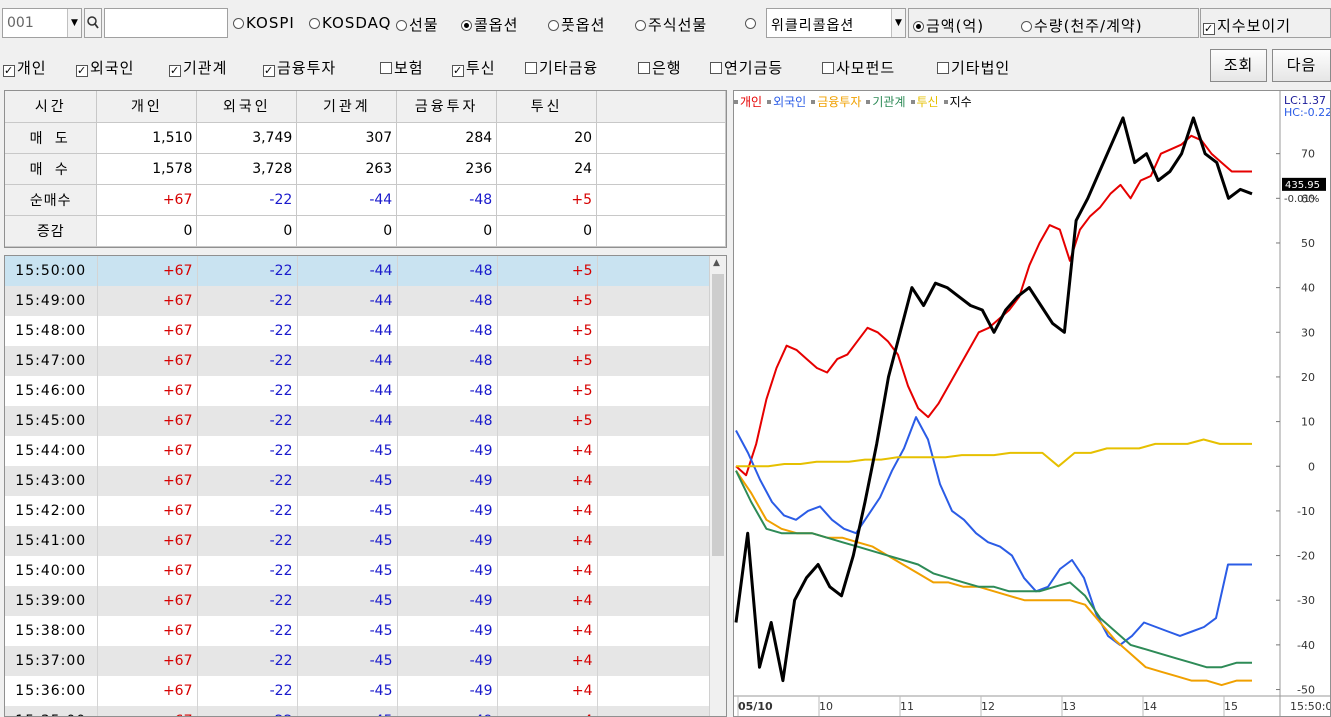 This screenshot has height=717, width=1331. Describe the element at coordinates (1238, 65) in the screenshot. I see `query-button: 조회` at that location.